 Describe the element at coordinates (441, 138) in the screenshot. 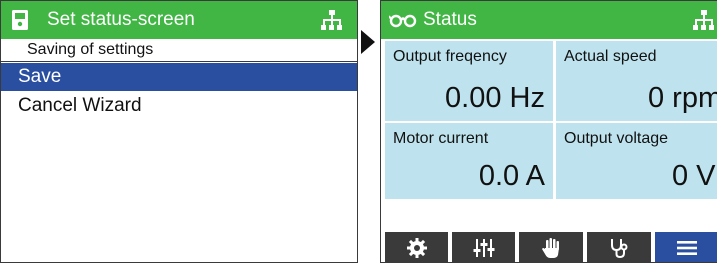

I see `tile-label: Motor current` at that location.